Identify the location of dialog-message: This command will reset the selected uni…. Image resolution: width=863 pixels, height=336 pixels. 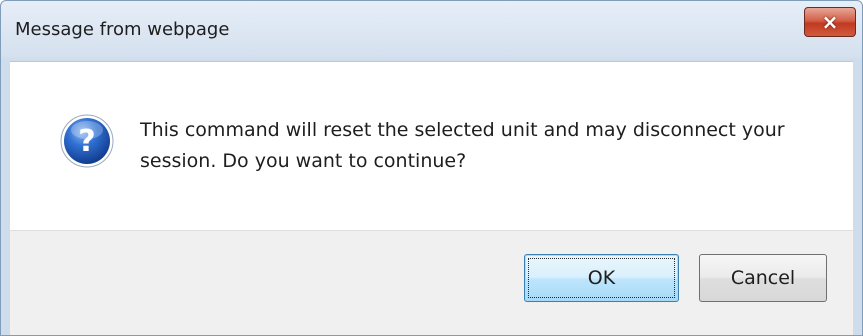
(462, 145).